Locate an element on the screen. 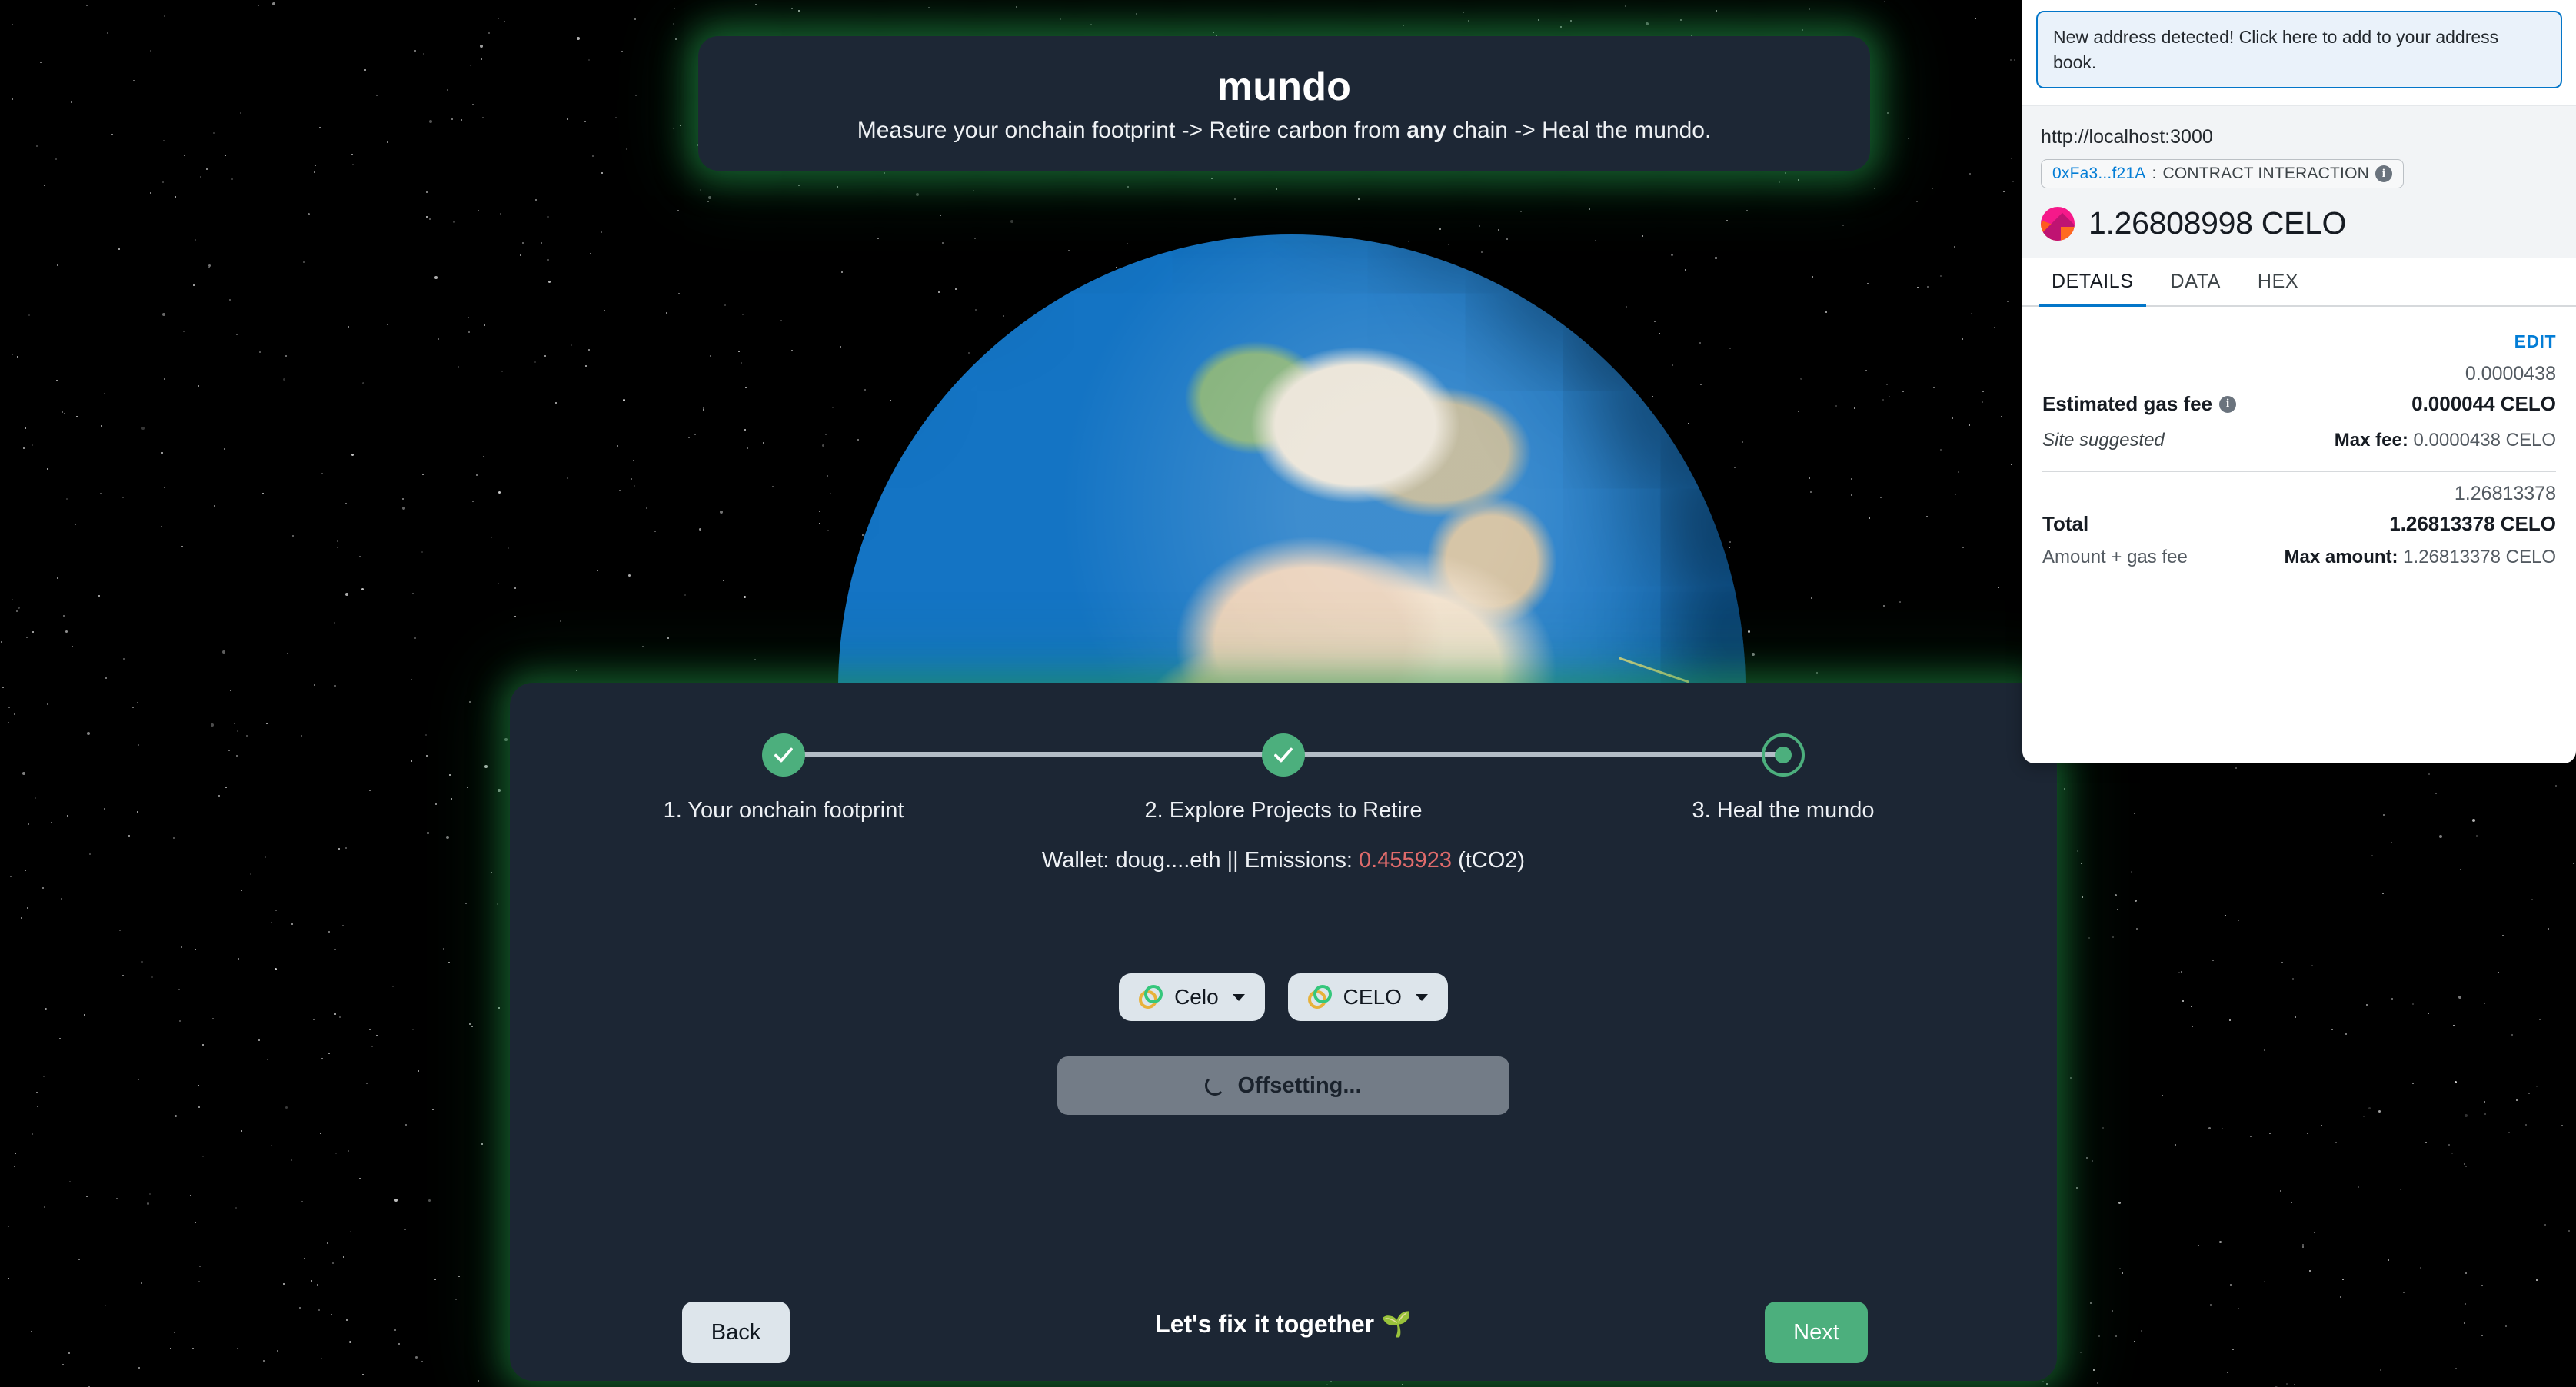  selector-row: Celo CELO is located at coordinates (1283, 997).